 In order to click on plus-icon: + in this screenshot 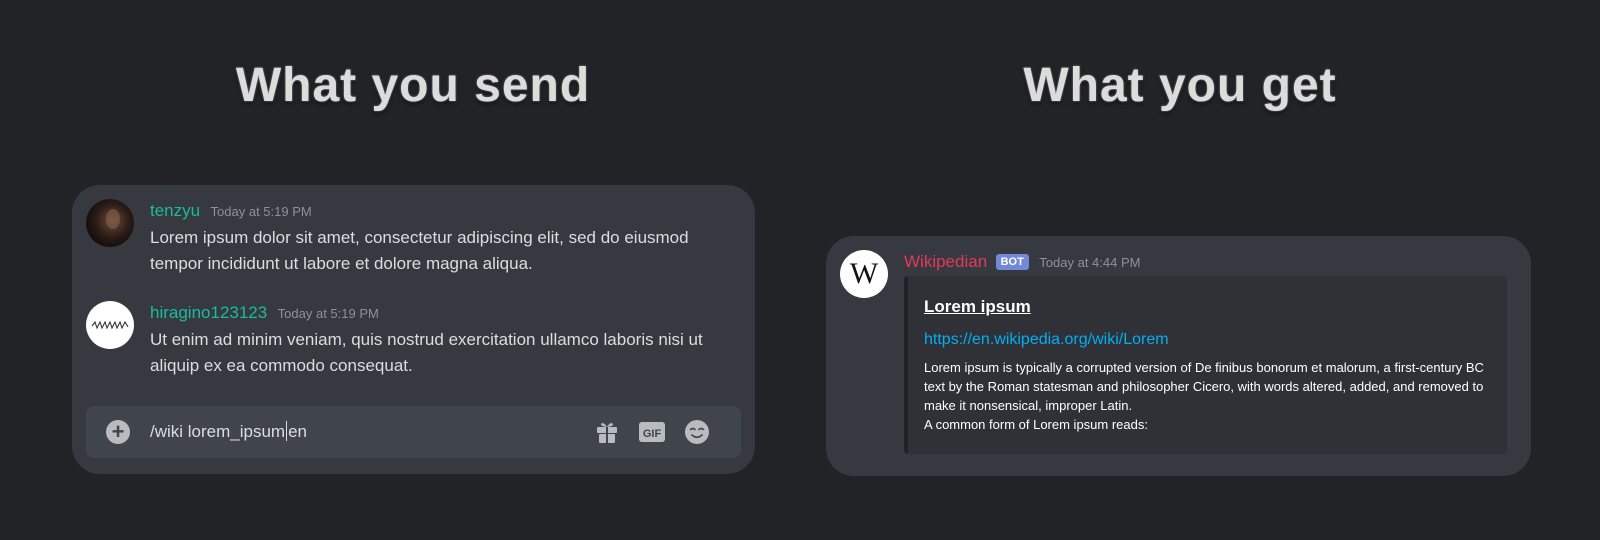, I will do `click(118, 432)`.